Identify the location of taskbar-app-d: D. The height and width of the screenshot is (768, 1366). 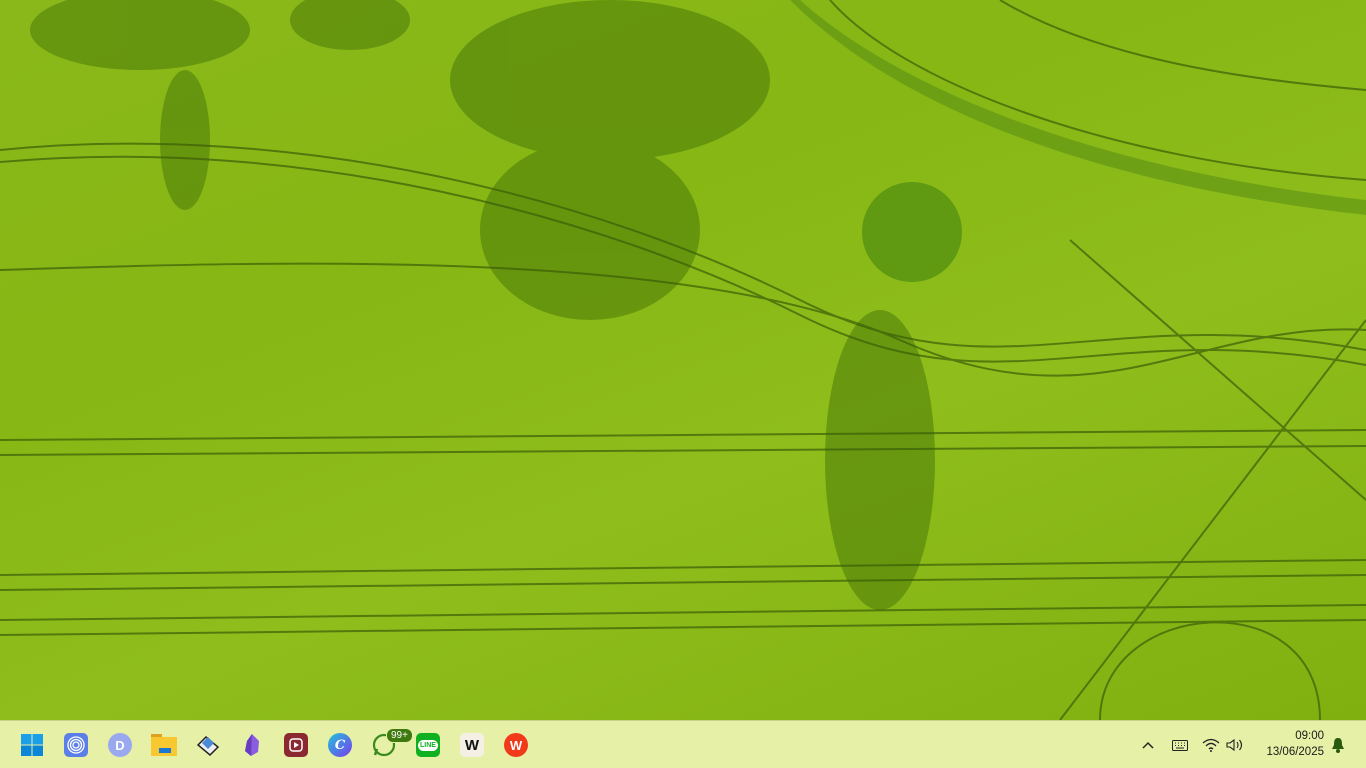
(120, 745).